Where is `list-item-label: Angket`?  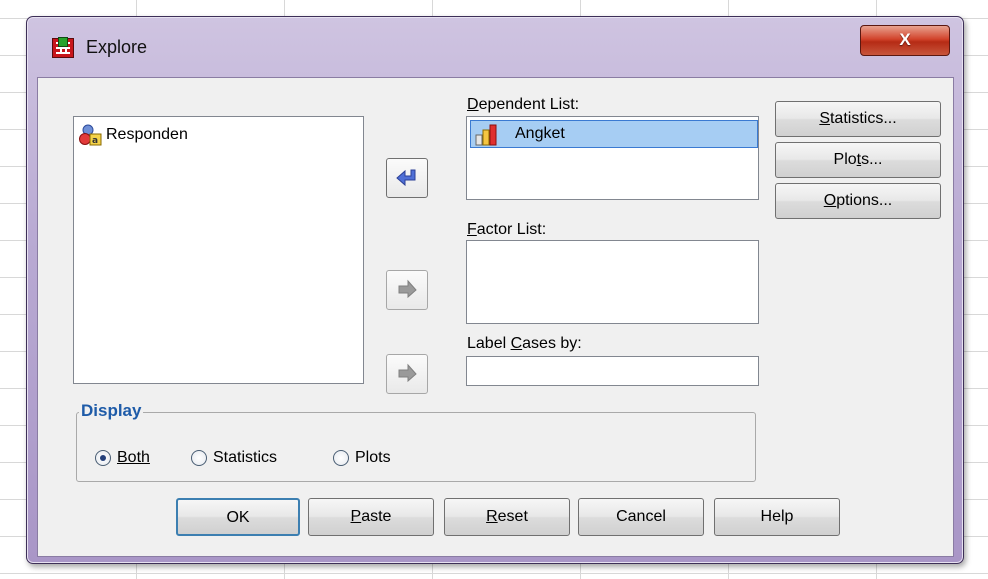 list-item-label: Angket is located at coordinates (540, 133).